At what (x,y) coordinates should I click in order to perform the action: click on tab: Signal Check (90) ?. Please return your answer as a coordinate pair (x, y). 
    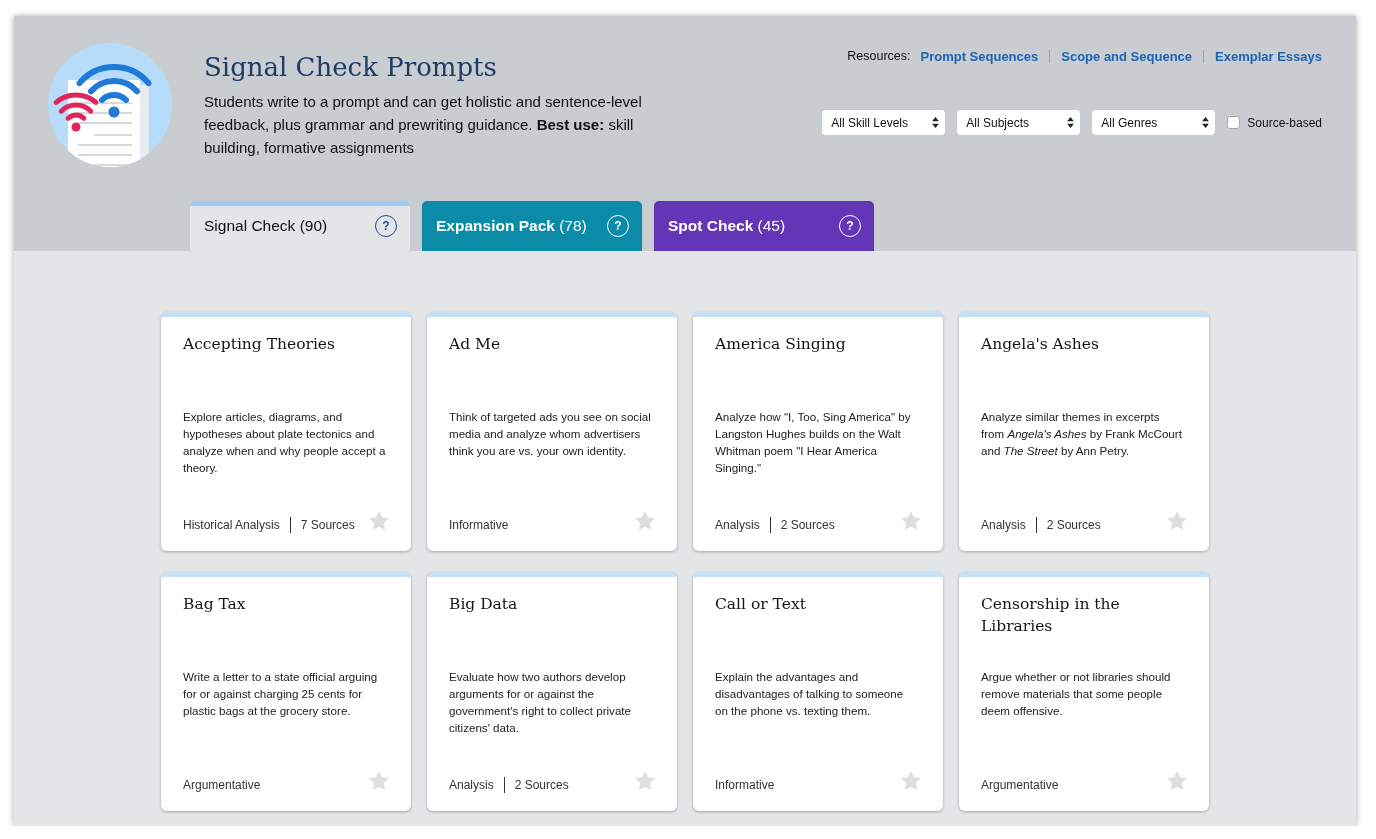
    Looking at the image, I should click on (300, 226).